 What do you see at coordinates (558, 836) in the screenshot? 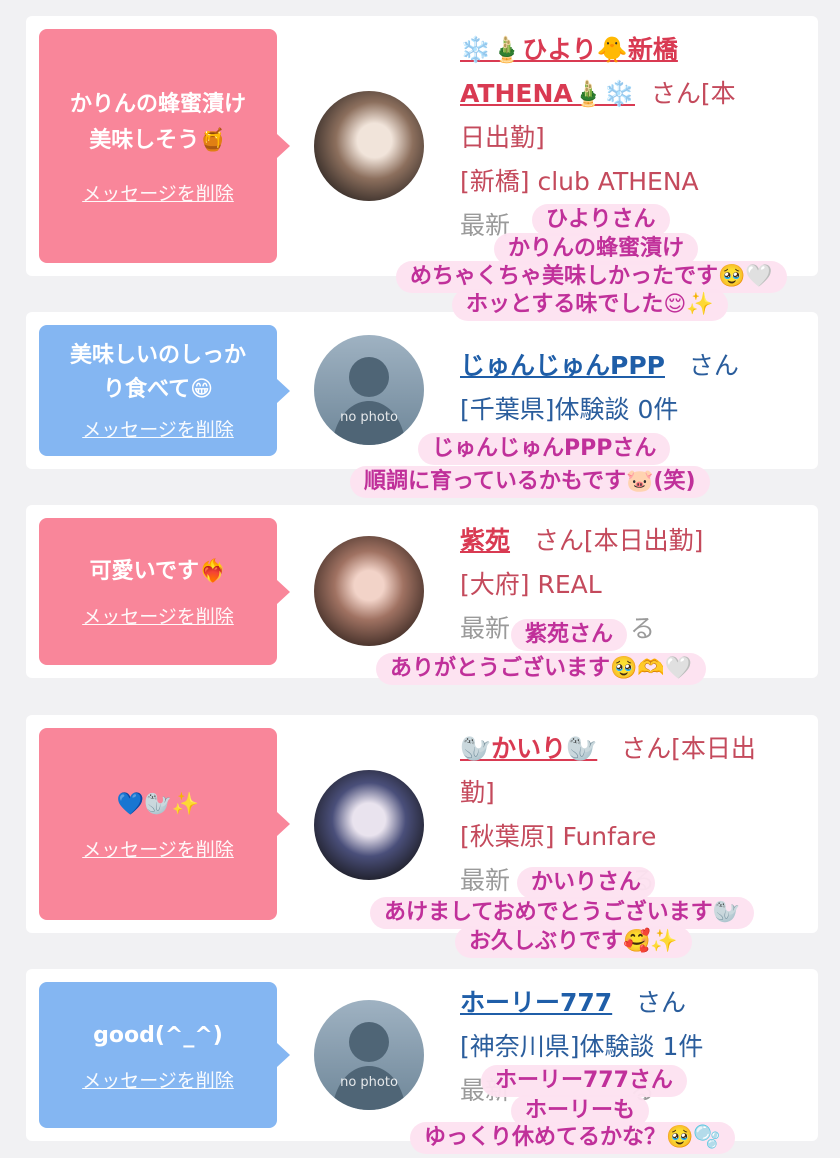
I see `shop-name: [秋葉原] Funfare` at bounding box center [558, 836].